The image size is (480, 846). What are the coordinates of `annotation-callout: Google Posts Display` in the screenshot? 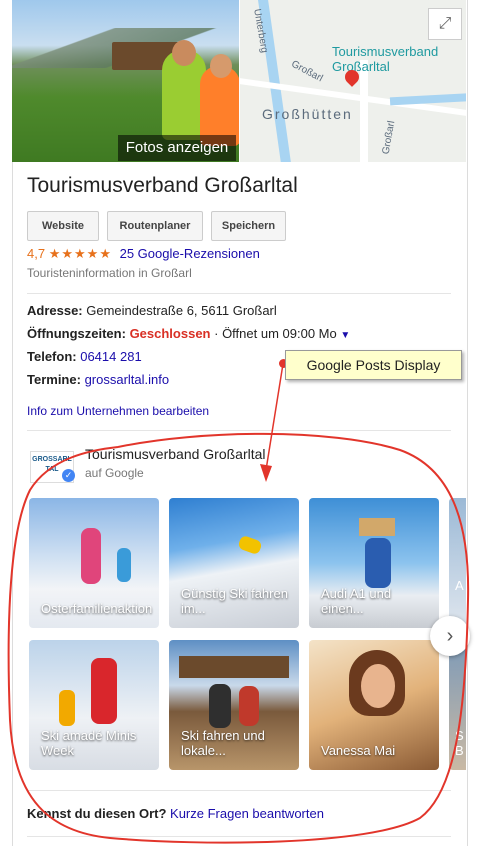 It's located at (373, 365).